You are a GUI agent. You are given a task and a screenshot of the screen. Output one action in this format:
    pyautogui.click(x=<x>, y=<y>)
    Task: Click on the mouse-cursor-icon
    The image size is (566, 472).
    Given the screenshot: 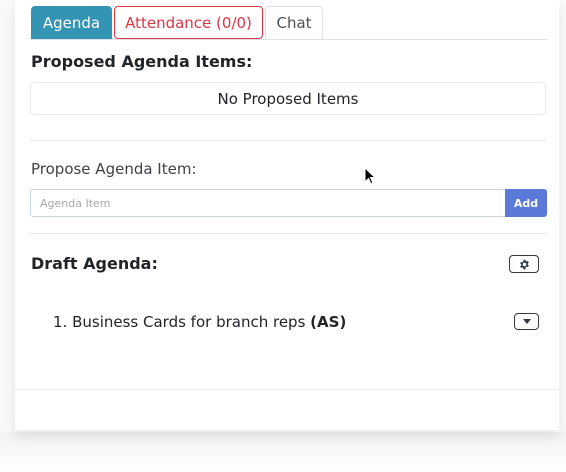 What is the action you would take?
    pyautogui.click(x=370, y=176)
    